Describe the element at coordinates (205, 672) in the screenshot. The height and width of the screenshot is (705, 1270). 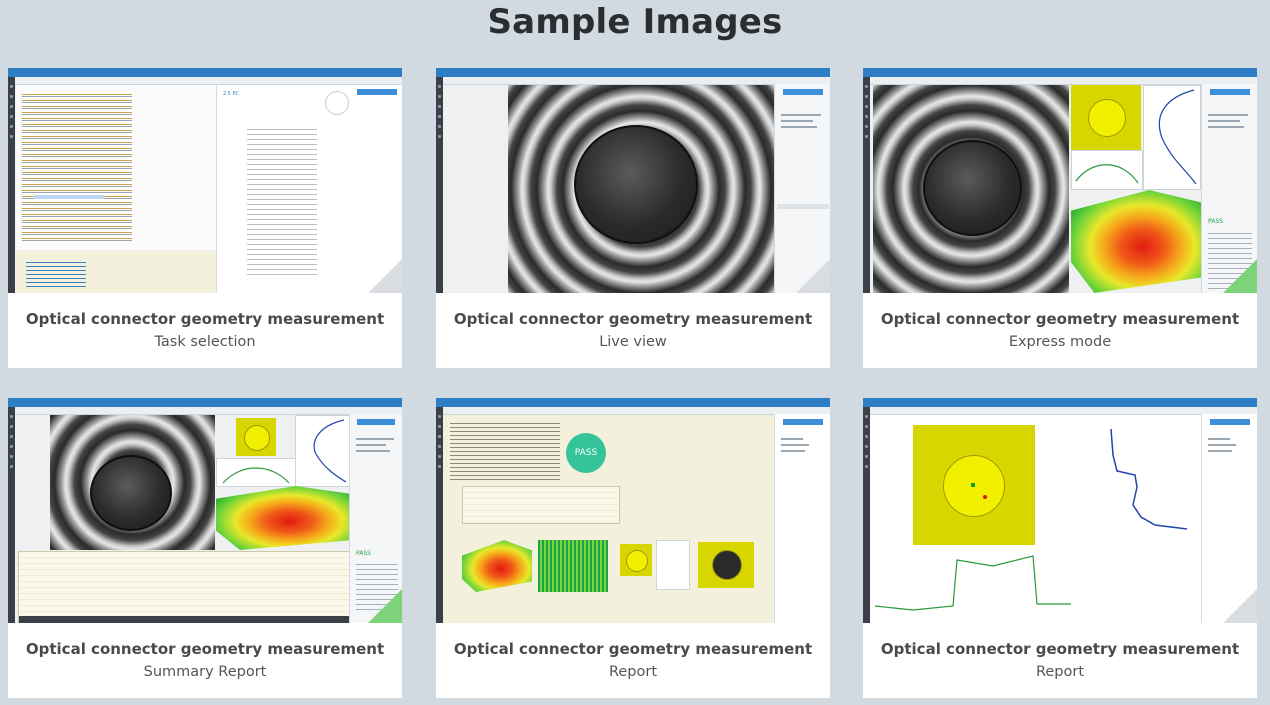
I see `card-subtitle: Summary Report` at that location.